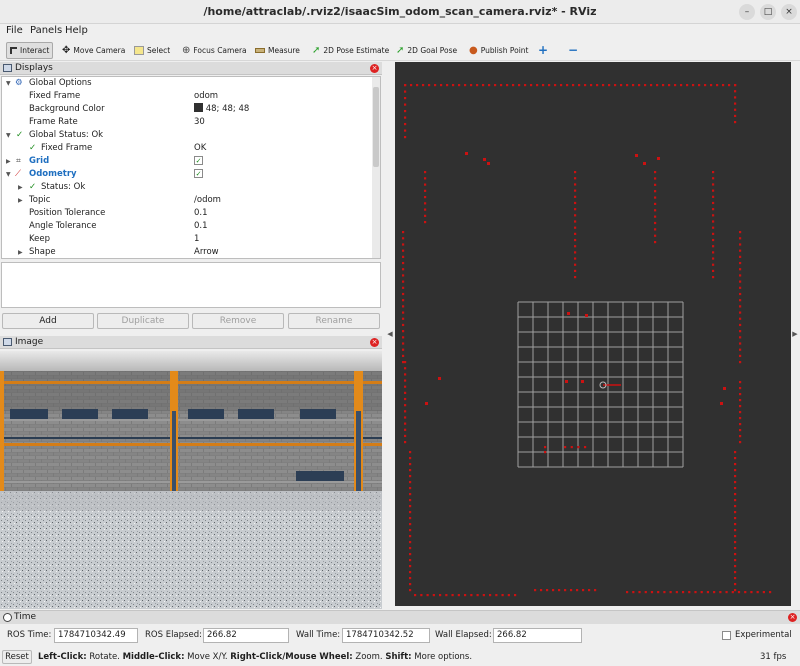 The image size is (800, 666). Describe the element at coordinates (46, 30) in the screenshot. I see `menu-panels: Panels` at that location.